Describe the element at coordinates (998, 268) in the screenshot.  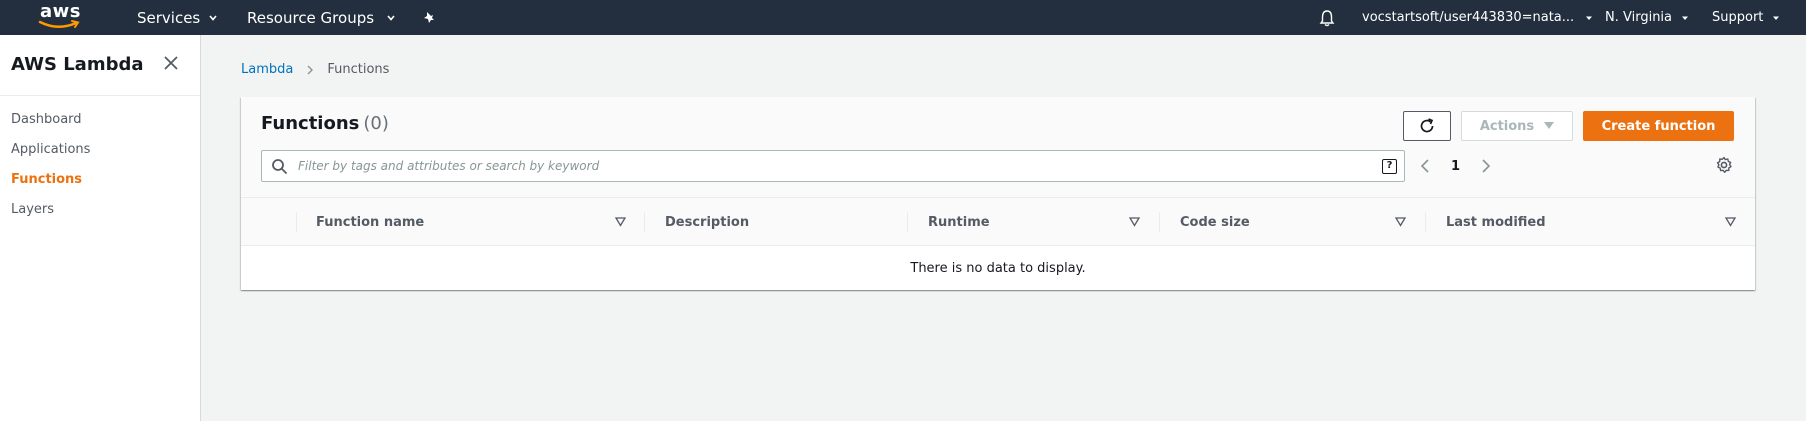
I see `empty-table-message: There is no data to display.` at that location.